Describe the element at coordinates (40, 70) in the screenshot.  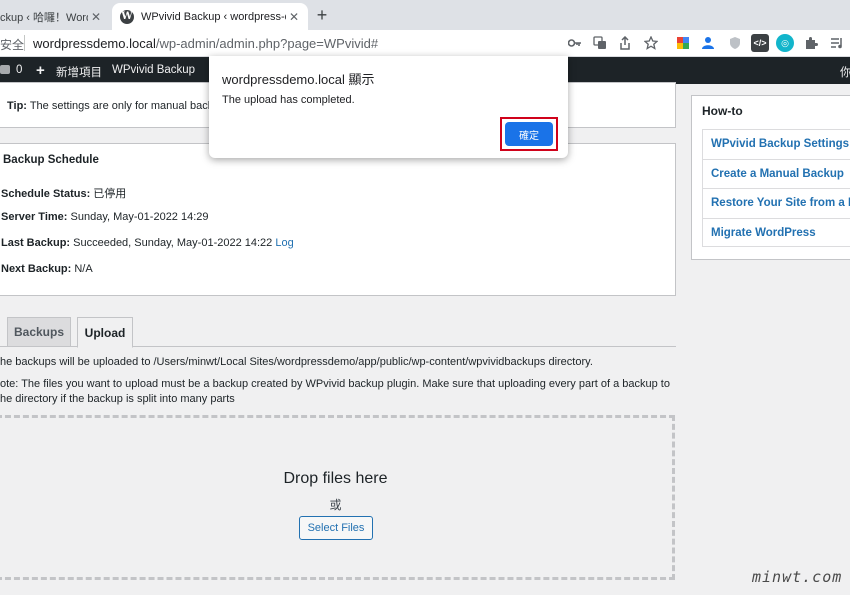
I see `plus-icon: +` at that location.